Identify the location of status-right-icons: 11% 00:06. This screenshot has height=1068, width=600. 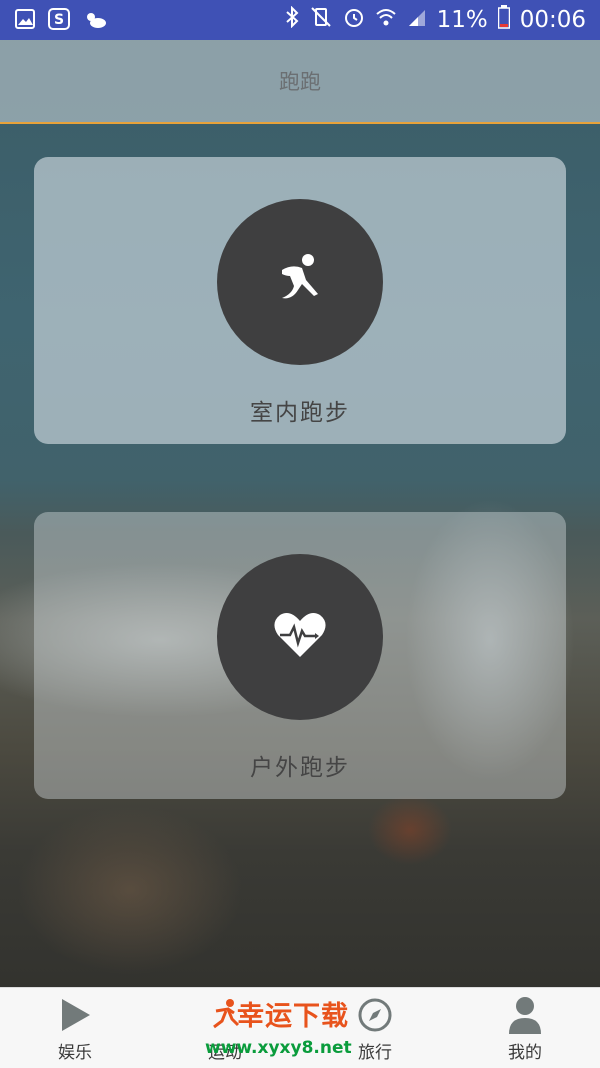
(435, 20).